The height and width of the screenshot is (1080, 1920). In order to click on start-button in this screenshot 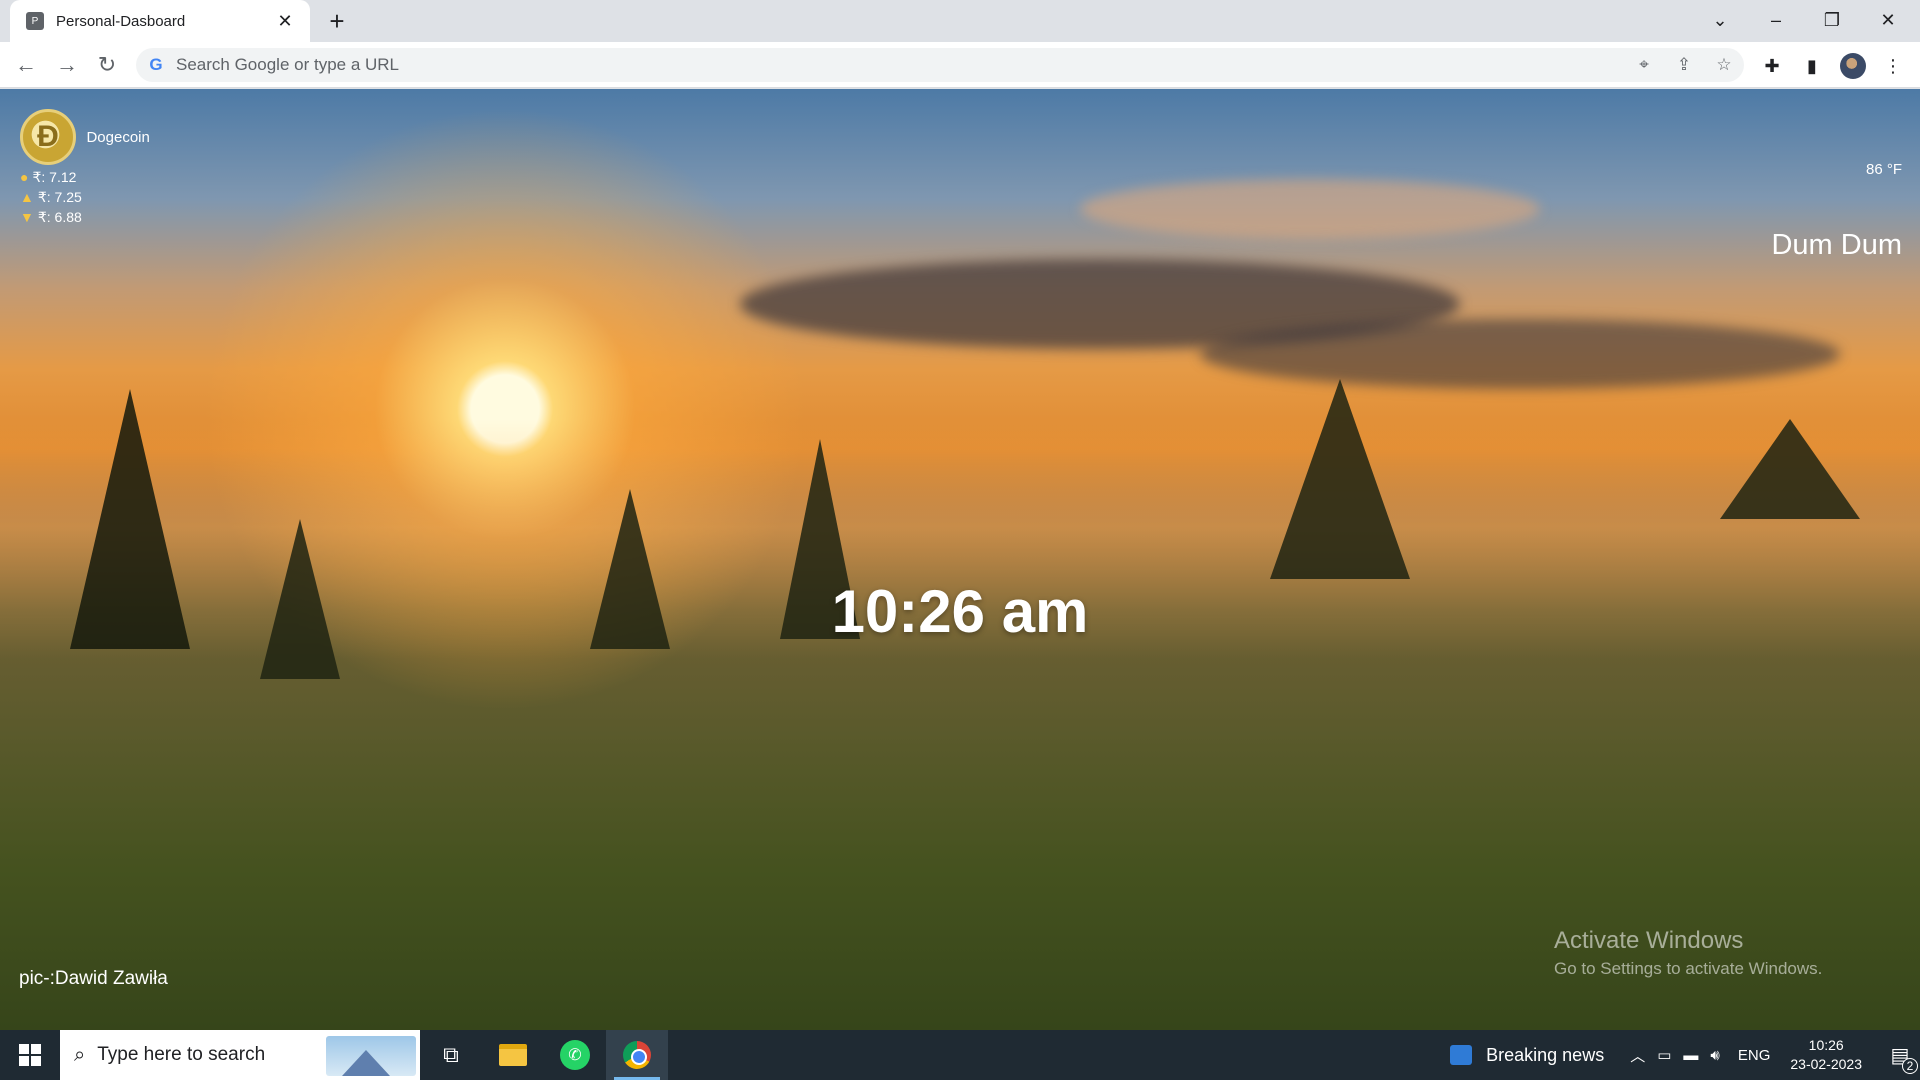, I will do `click(30, 1055)`.